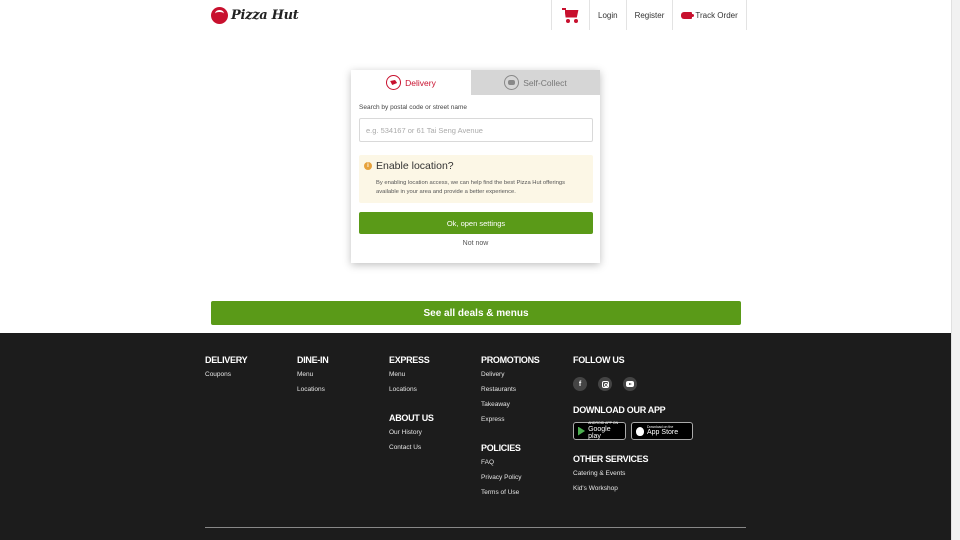 Image resolution: width=960 pixels, height=540 pixels. I want to click on footer-title-other: OTHER SERVICES, so click(611, 459).